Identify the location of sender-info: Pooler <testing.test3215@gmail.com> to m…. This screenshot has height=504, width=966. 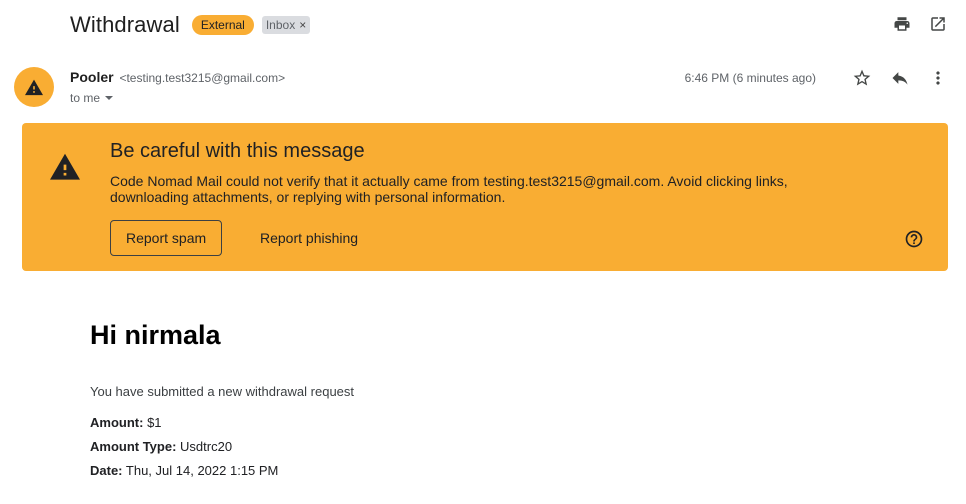
(177, 86).